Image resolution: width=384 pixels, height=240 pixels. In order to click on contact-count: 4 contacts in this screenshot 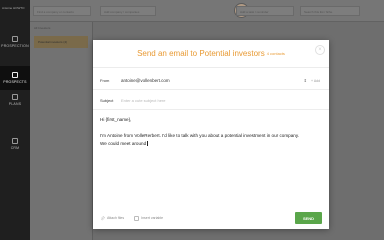, I will do `click(275, 53)`.